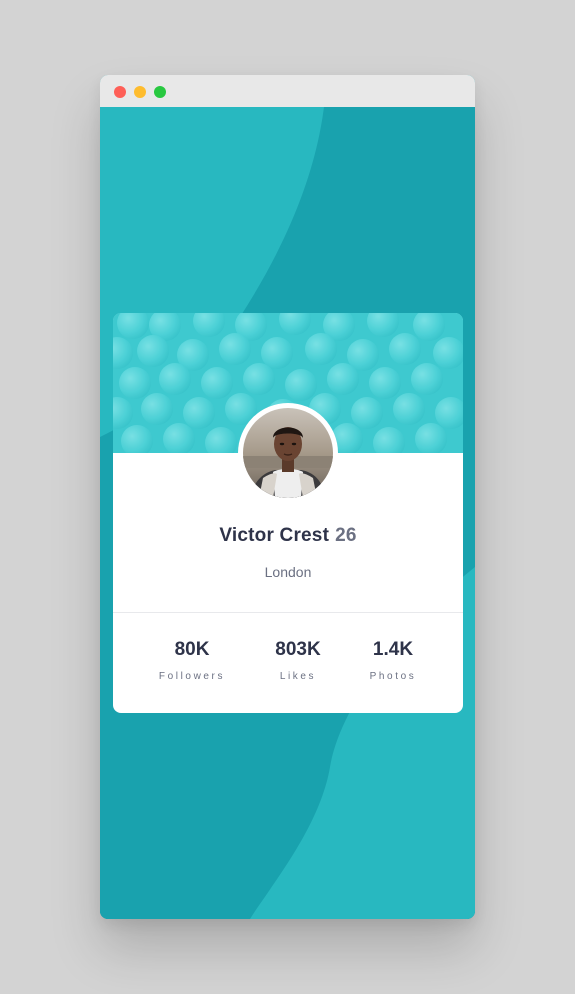 The width and height of the screenshot is (575, 994). What do you see at coordinates (287, 91) in the screenshot?
I see `title-bar` at bounding box center [287, 91].